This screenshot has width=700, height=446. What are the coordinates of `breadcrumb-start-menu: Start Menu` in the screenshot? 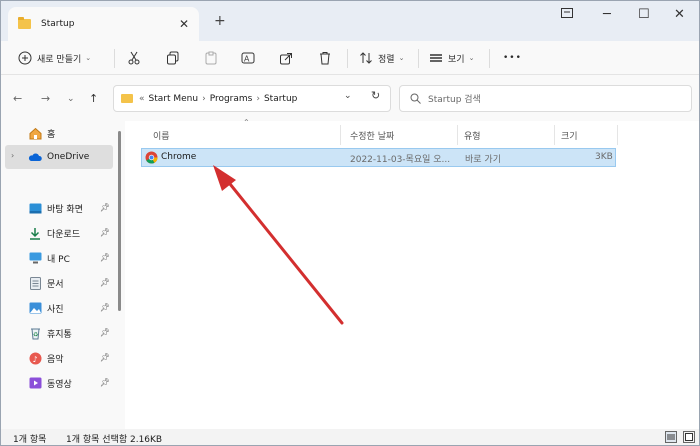 It's located at (174, 99).